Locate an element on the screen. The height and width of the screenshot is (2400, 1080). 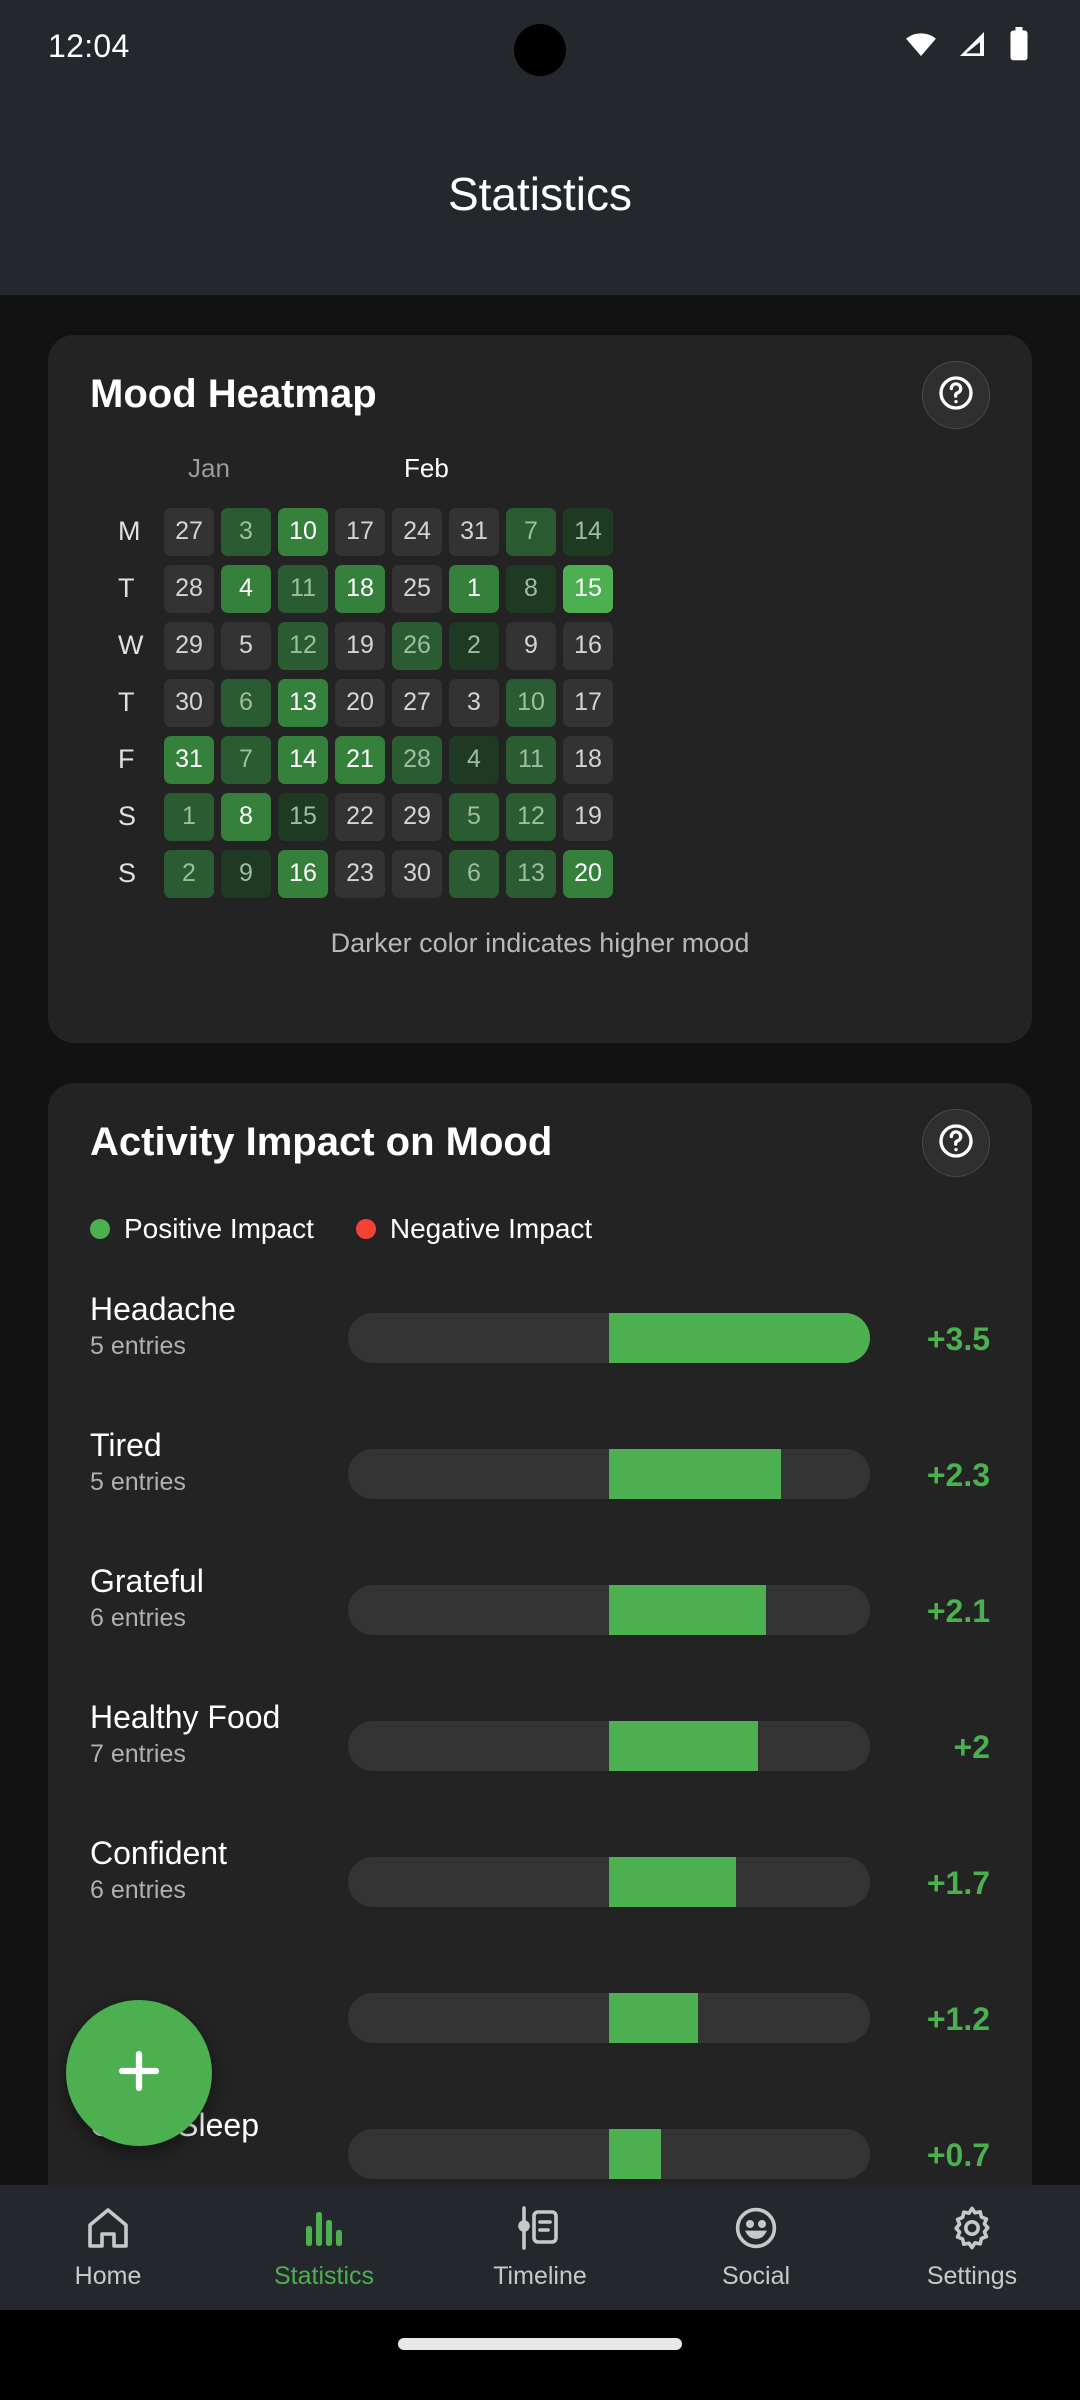
nav-item-home: Home is located at coordinates (108, 2247).